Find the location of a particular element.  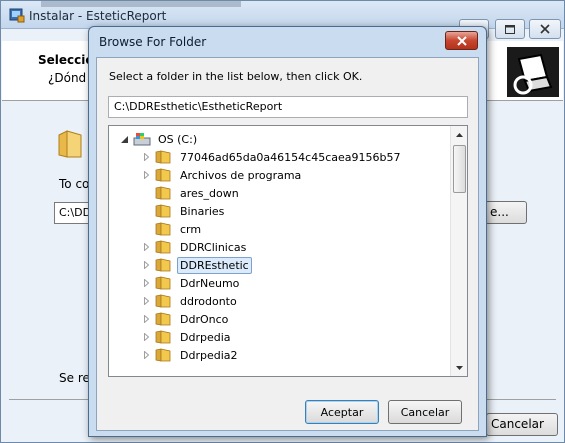

tree-item-folder: ddrodonto is located at coordinates (190, 301).